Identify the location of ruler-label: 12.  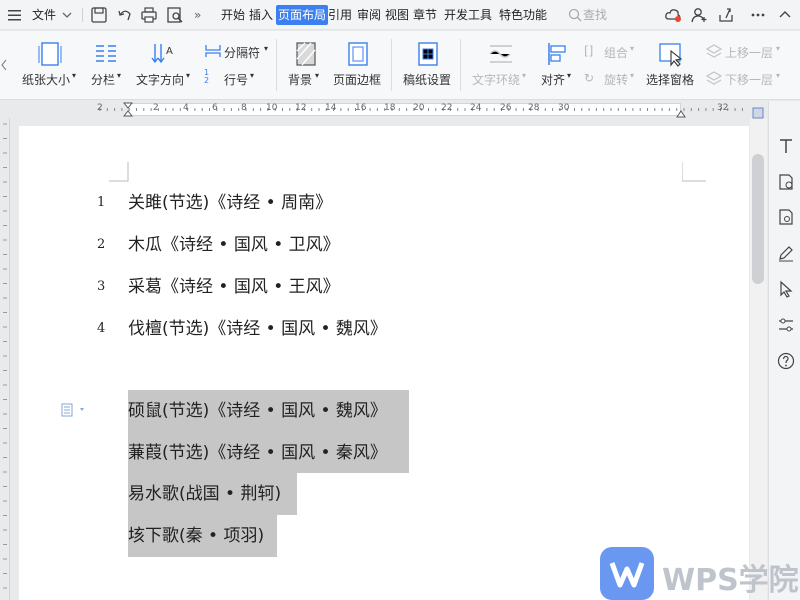
(301, 108).